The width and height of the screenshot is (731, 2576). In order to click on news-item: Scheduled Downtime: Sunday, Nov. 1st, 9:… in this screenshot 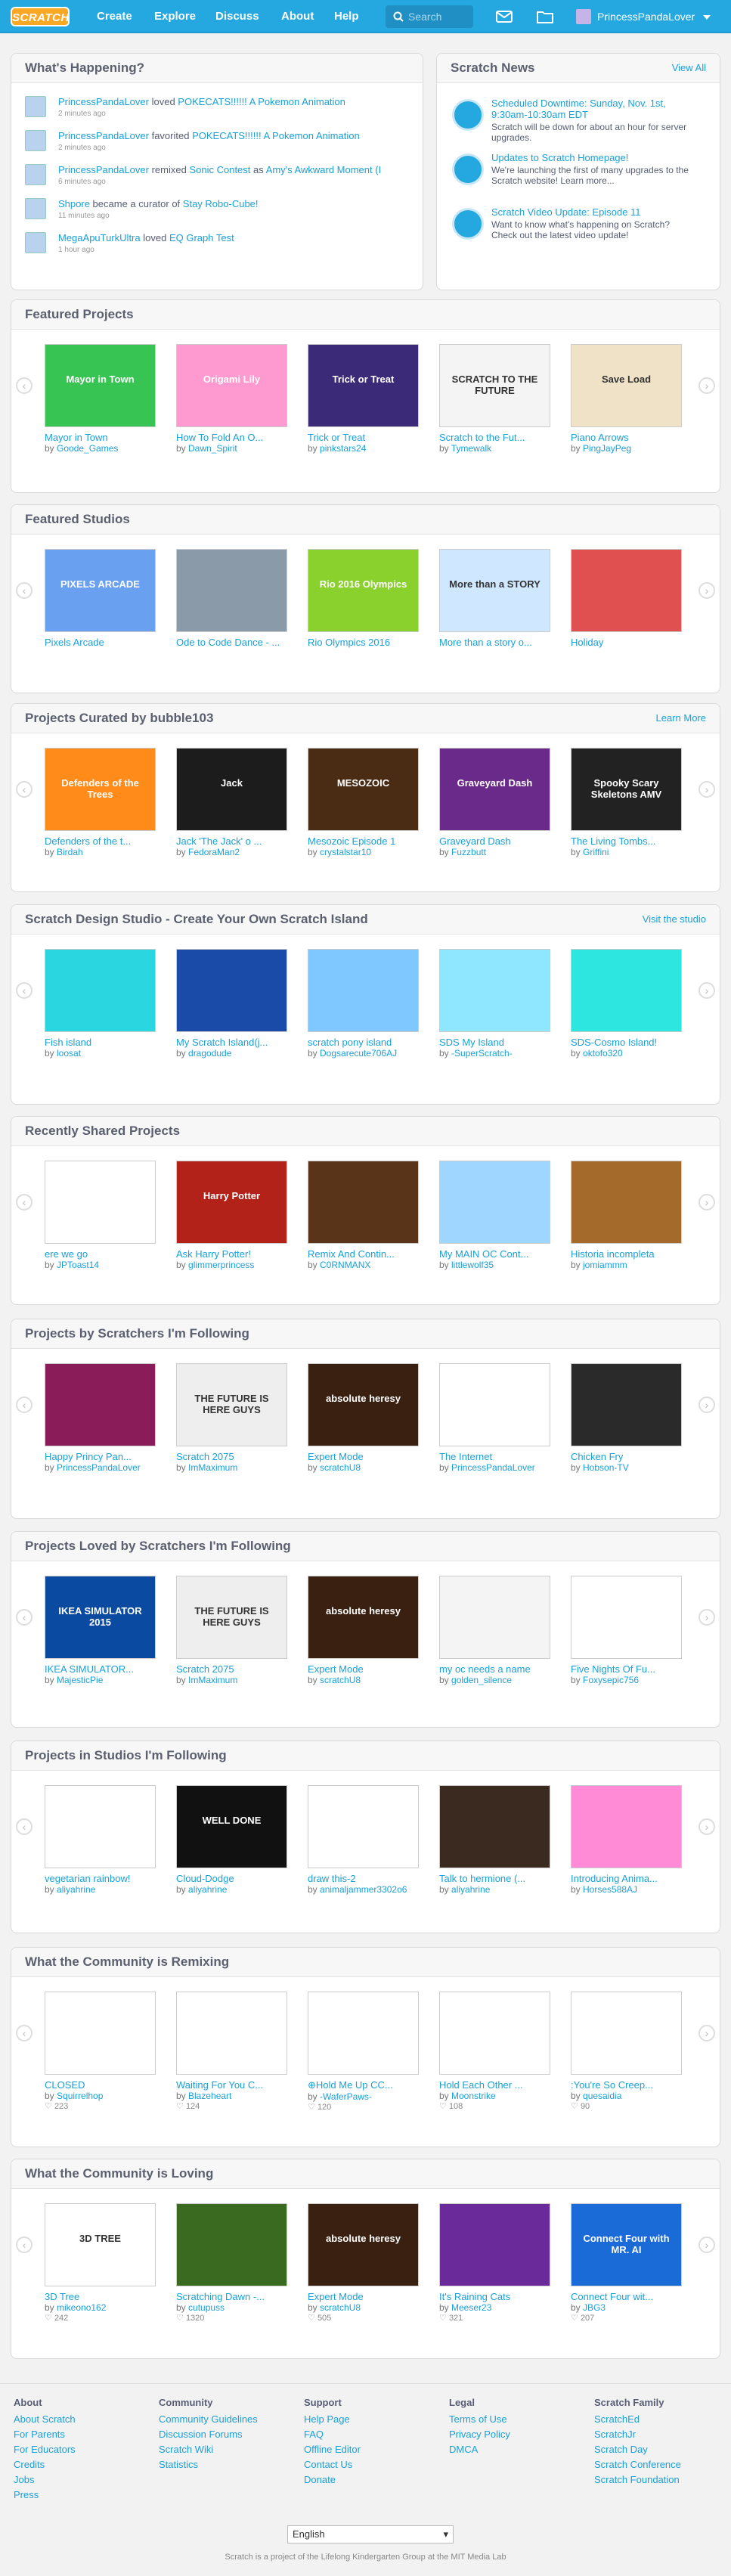, I will do `click(570, 120)`.